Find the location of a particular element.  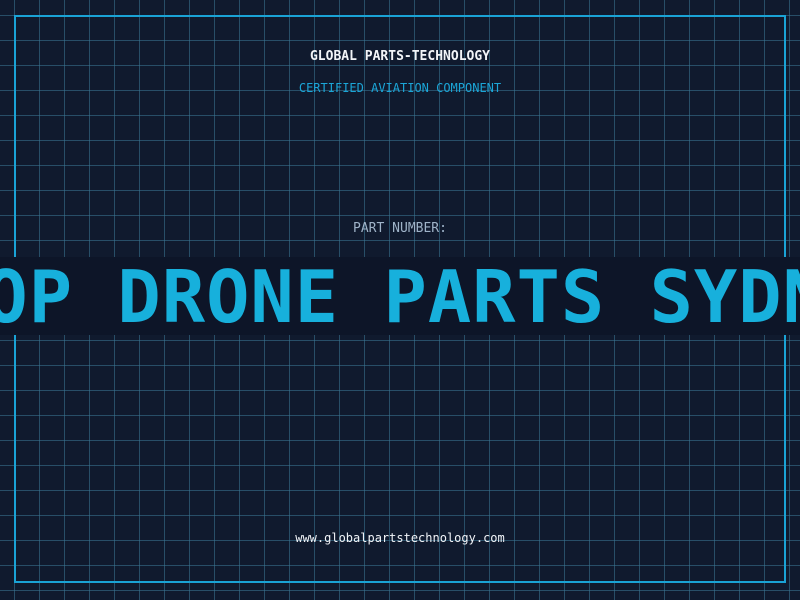

brand-subtitle: CERTIFIED AVIATION COMPONENT is located at coordinates (400, 88).